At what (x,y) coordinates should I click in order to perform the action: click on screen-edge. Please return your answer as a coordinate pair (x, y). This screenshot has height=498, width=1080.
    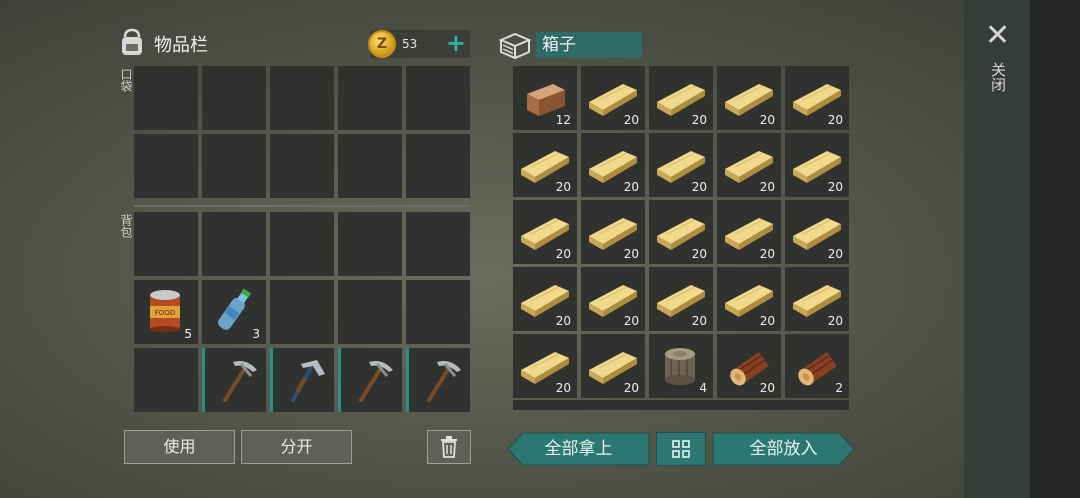
    Looking at the image, I should click on (1055, 249).